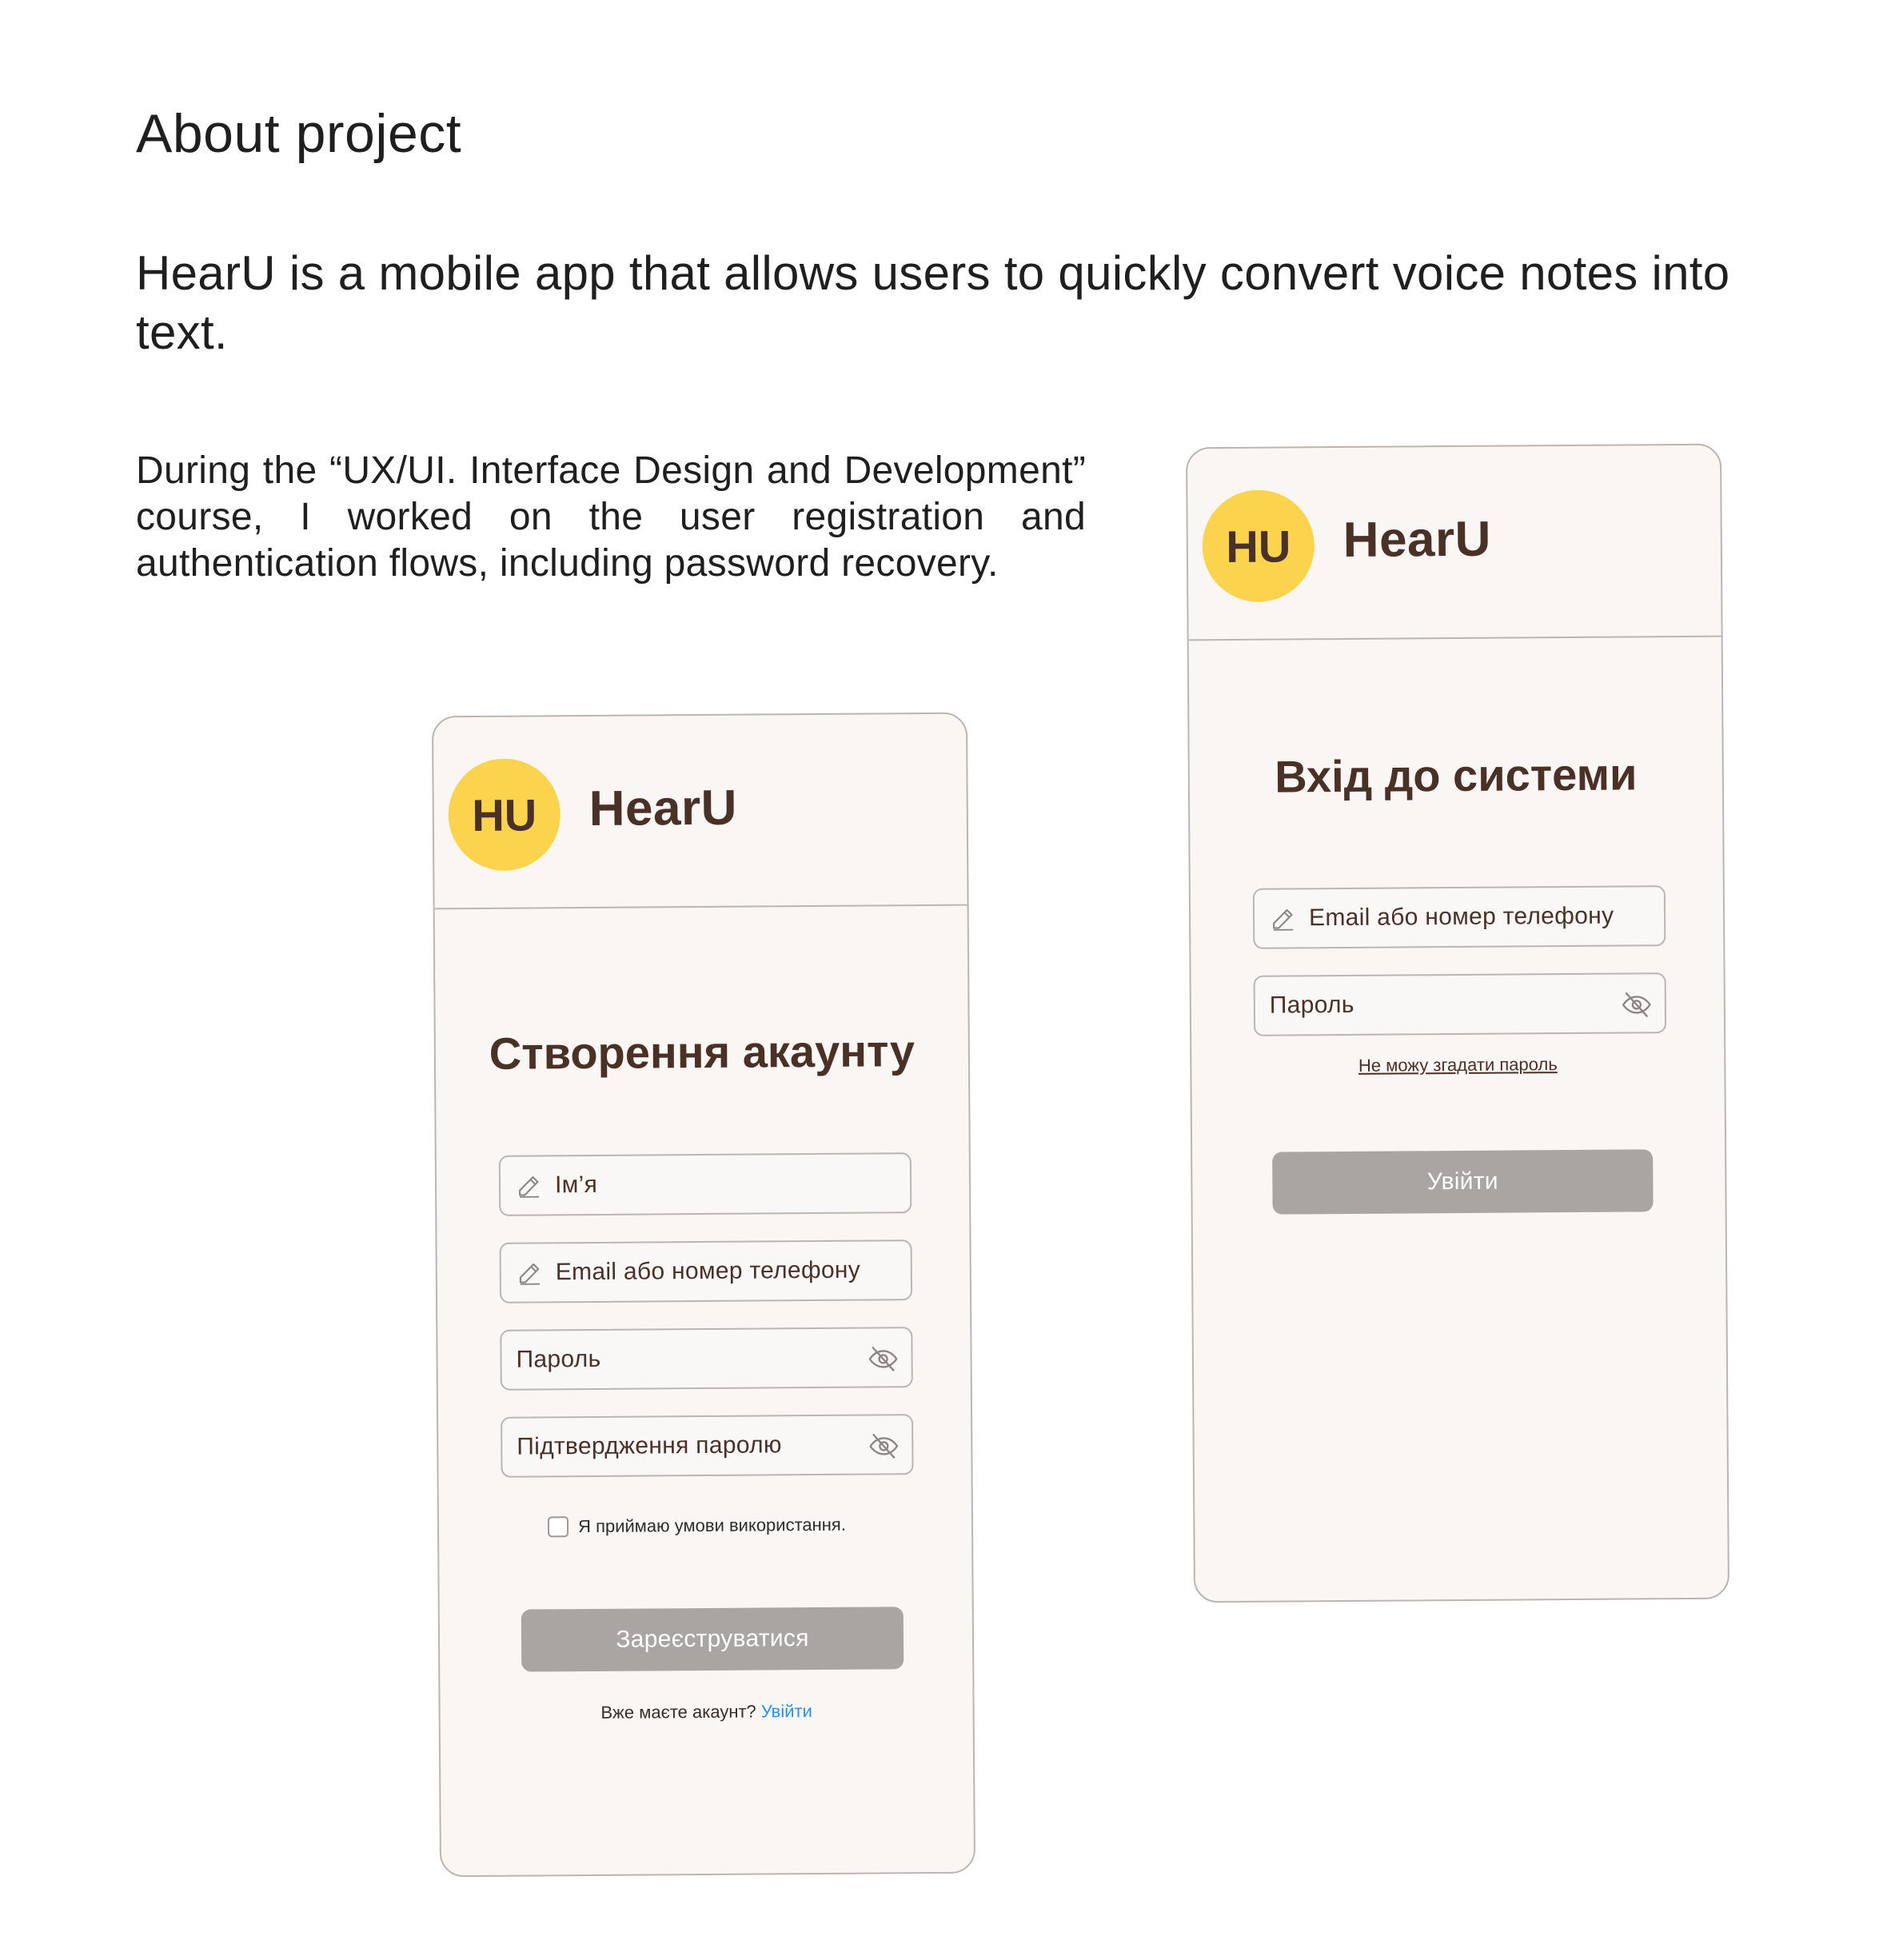 This screenshot has height=1960, width=1887. I want to click on terms-row: Я приймаю умови використання., so click(697, 1526).